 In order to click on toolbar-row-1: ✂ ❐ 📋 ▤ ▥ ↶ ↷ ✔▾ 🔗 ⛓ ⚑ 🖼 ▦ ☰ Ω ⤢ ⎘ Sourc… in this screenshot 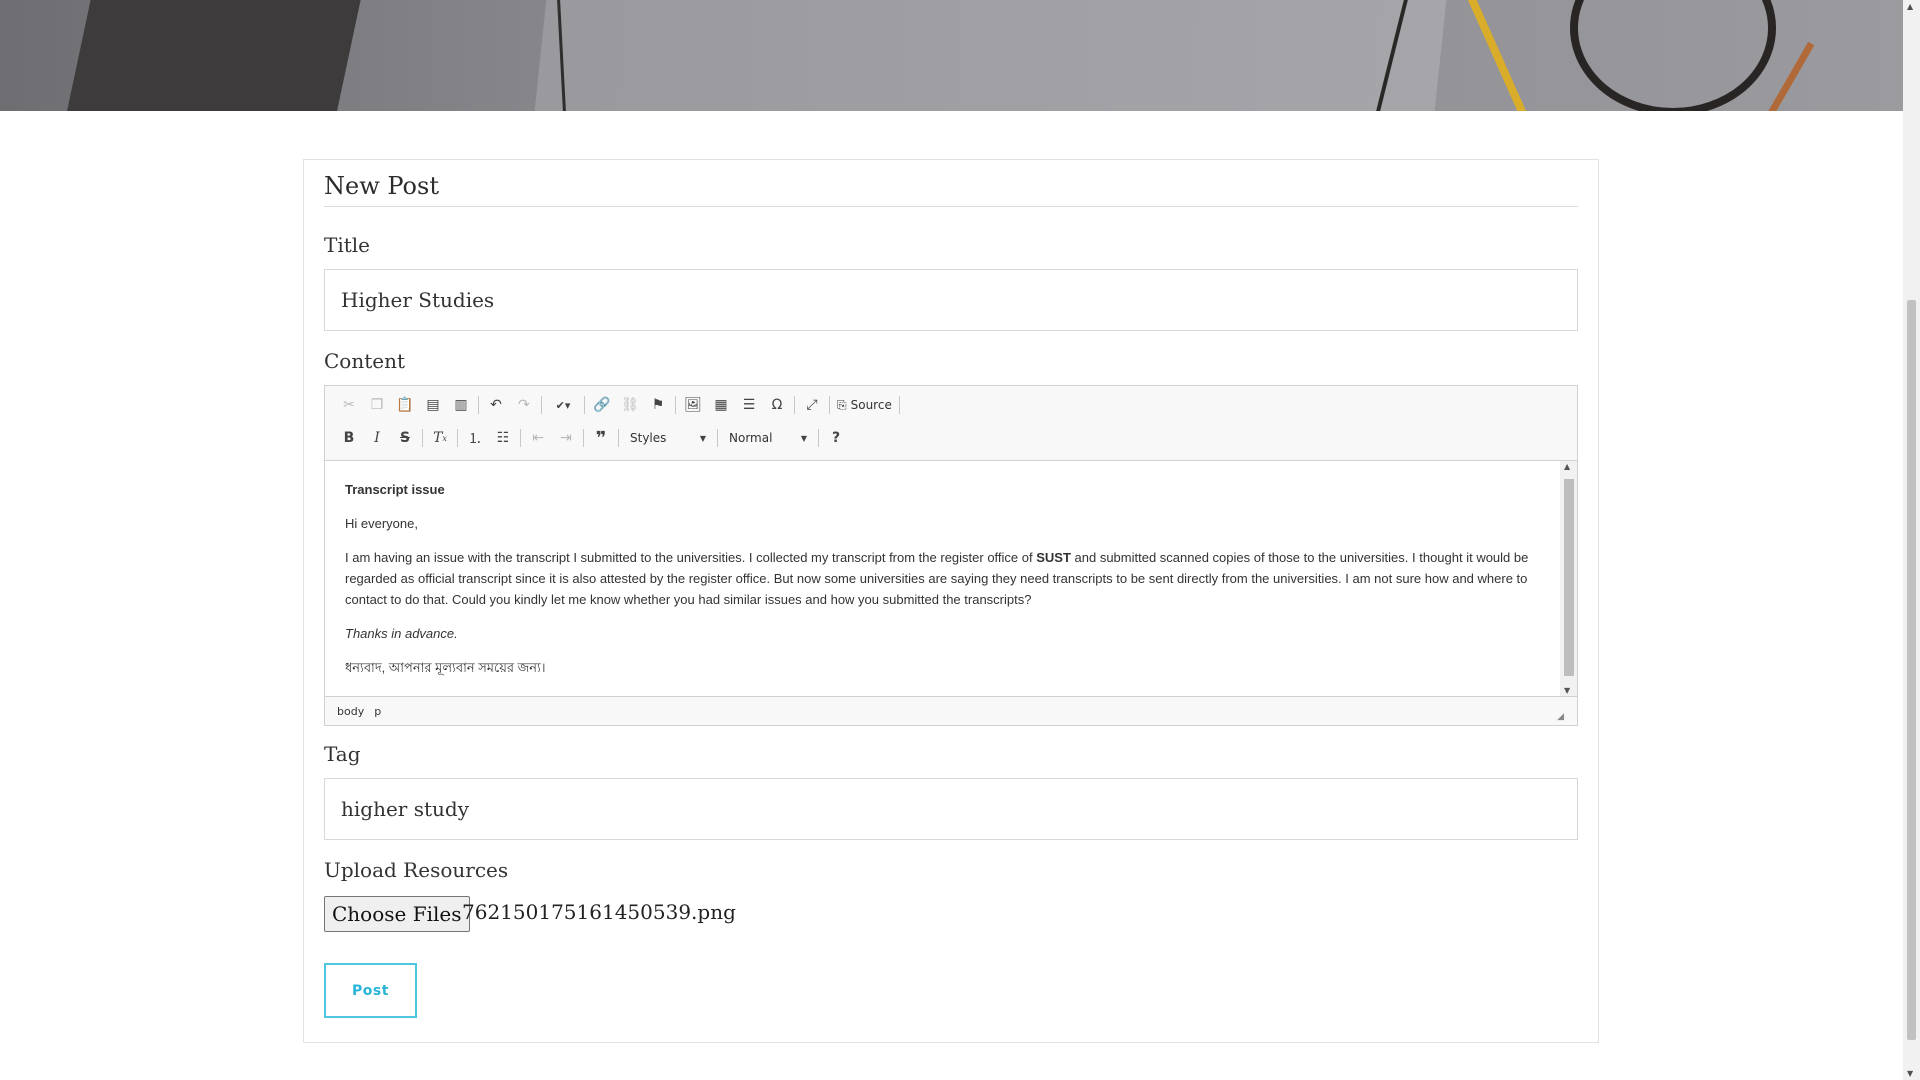, I will do `click(619, 405)`.